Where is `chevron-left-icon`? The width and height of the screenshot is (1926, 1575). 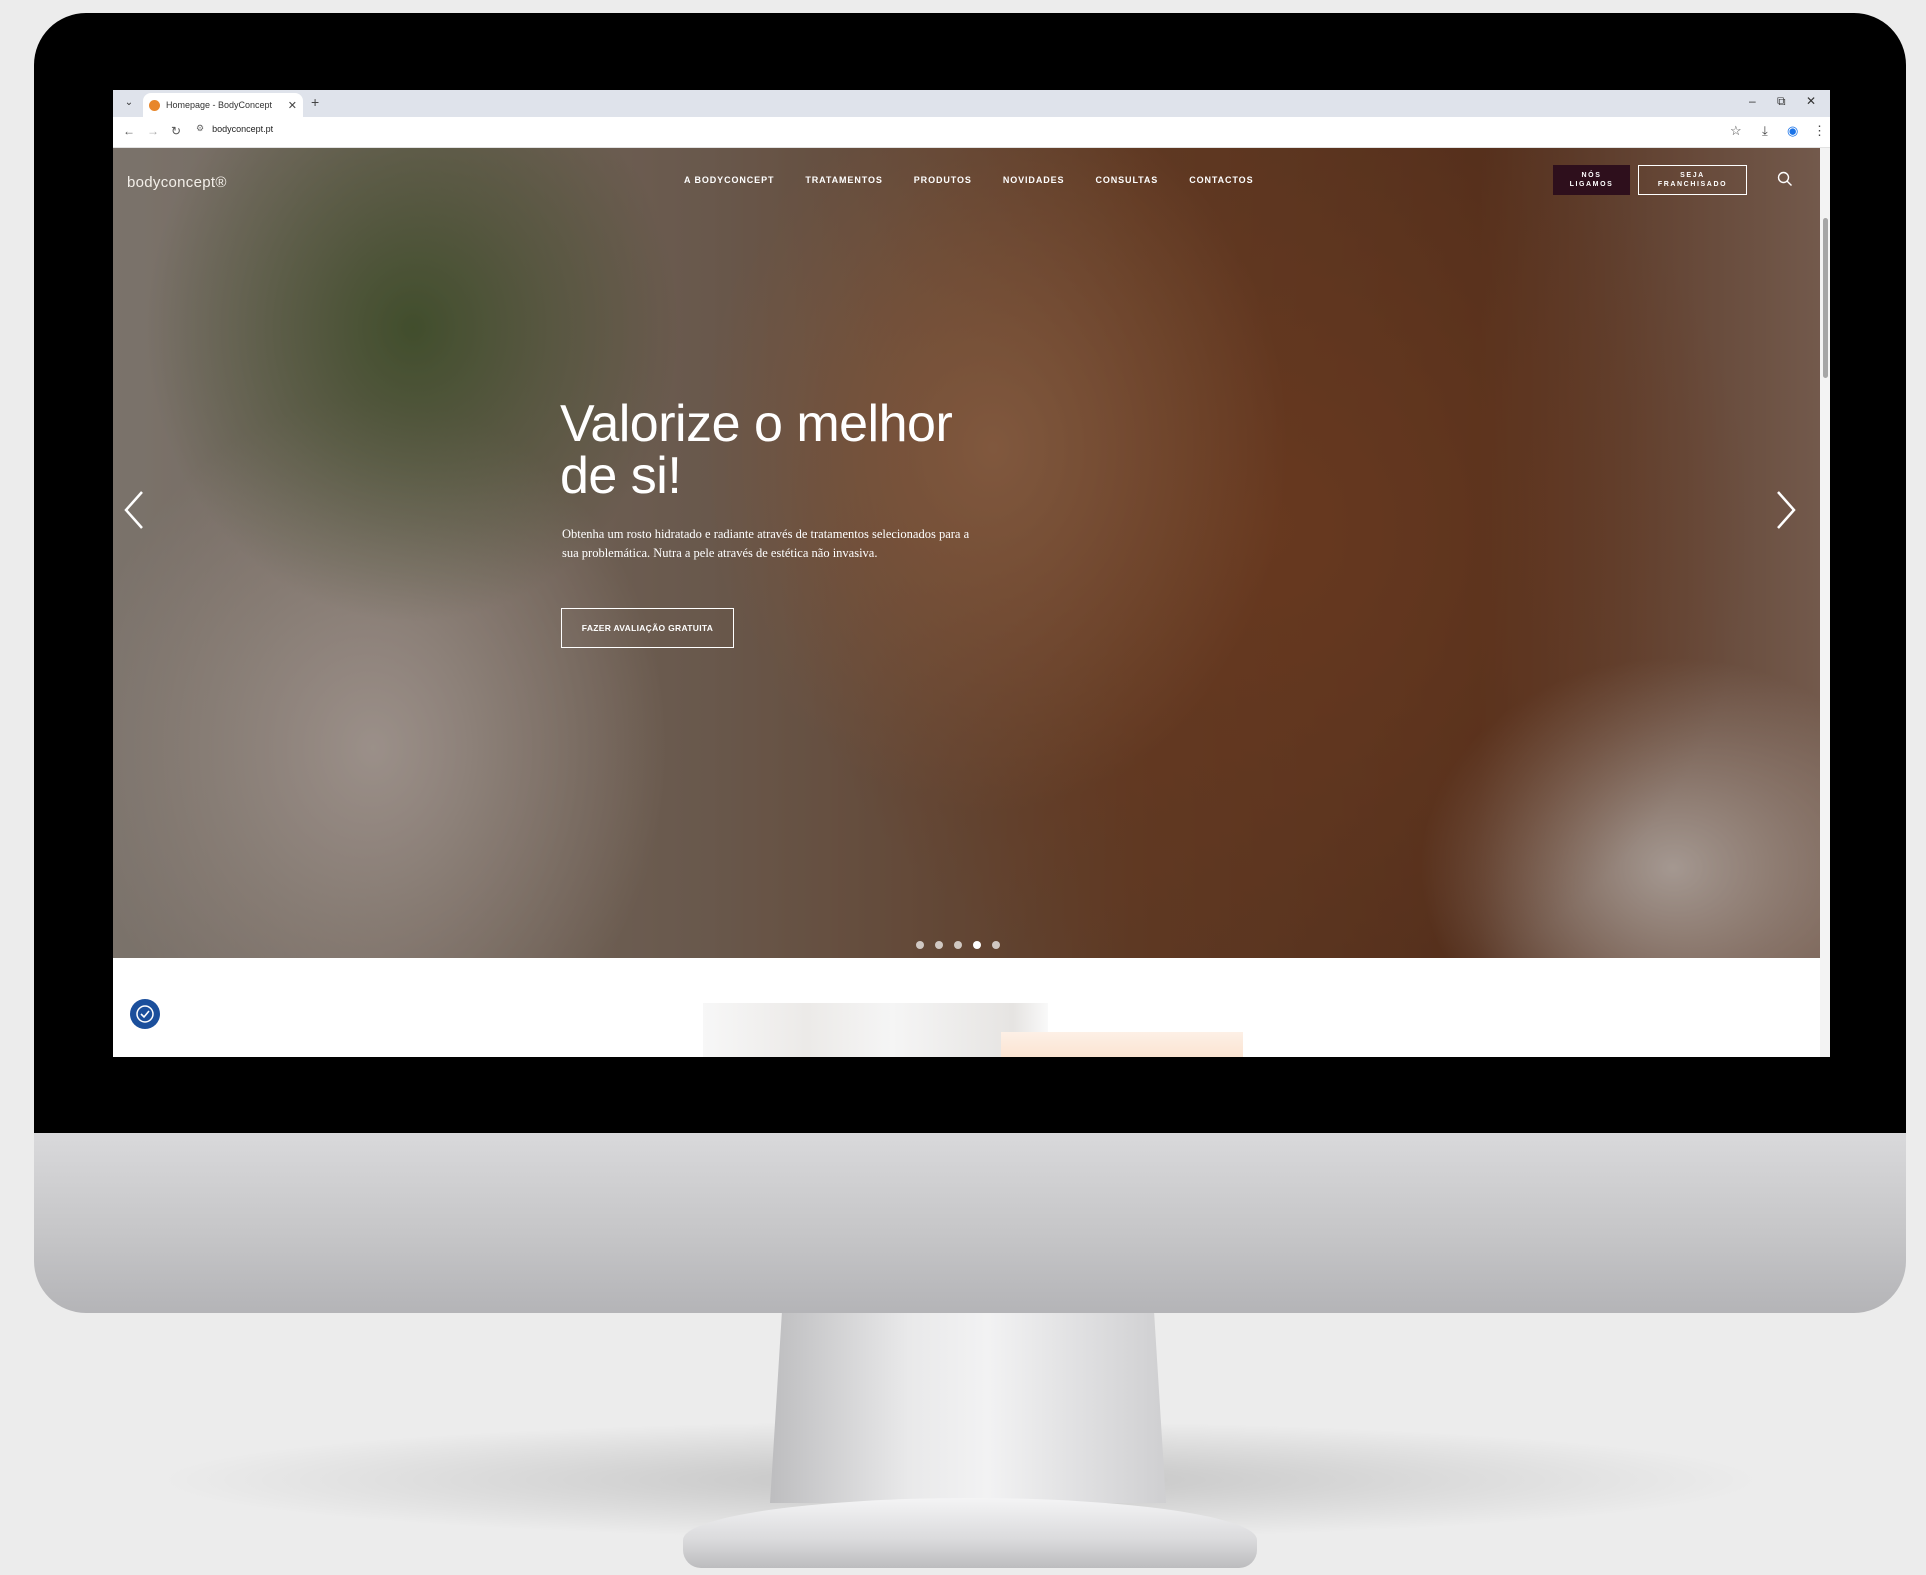 chevron-left-icon is located at coordinates (134, 512).